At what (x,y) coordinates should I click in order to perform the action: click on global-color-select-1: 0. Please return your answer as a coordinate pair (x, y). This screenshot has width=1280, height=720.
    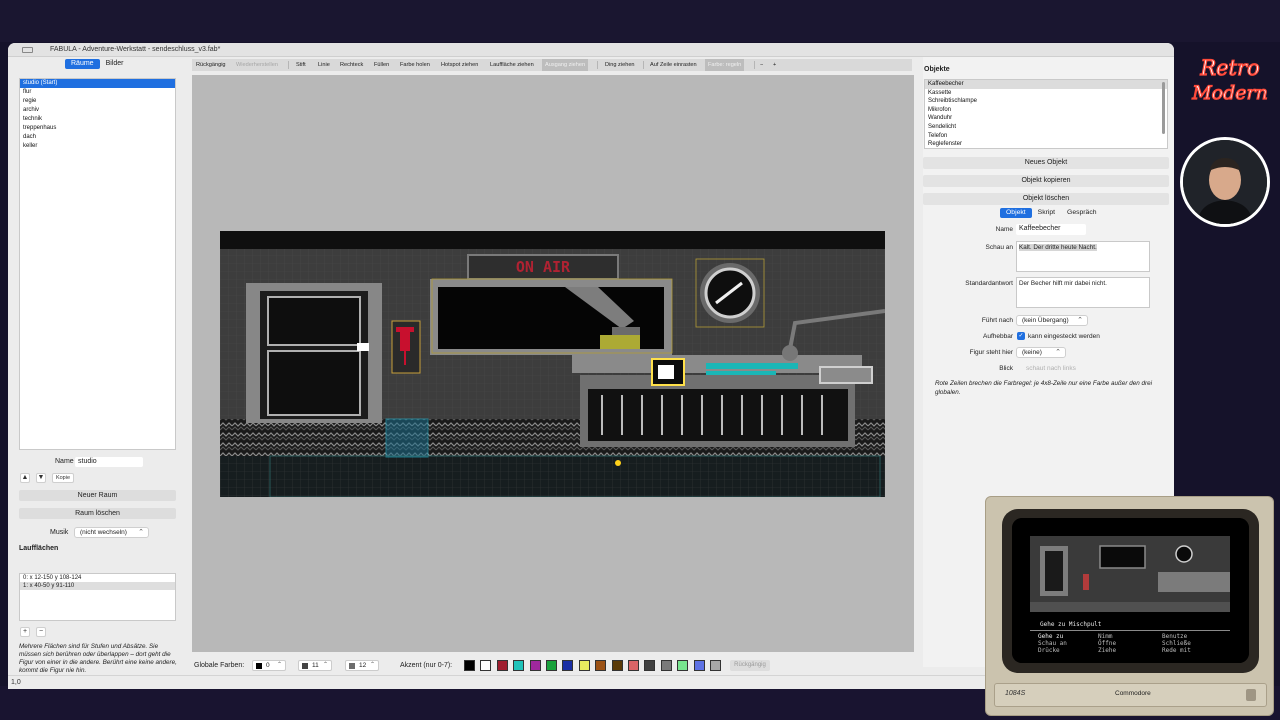
    Looking at the image, I should click on (269, 665).